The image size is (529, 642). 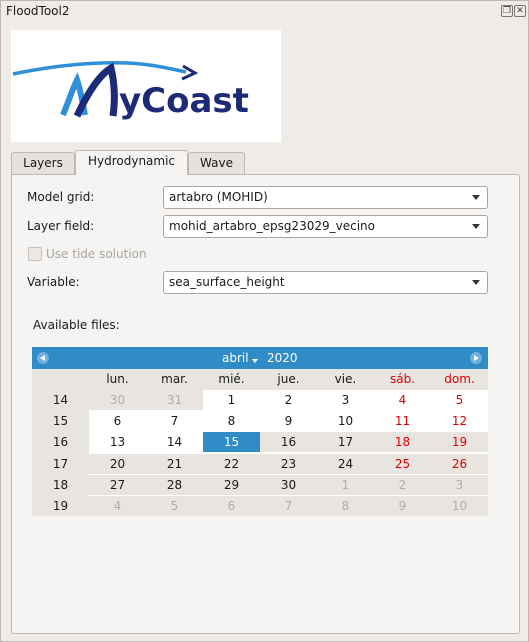 I want to click on calendar-day: 13, so click(x=117, y=442).